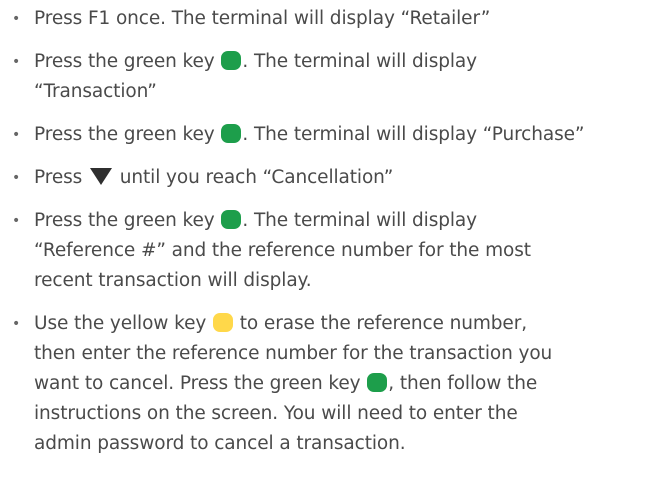 The width and height of the screenshot is (647, 477). I want to click on step-text: . The terminal will display “Purchase”, so click(413, 134).